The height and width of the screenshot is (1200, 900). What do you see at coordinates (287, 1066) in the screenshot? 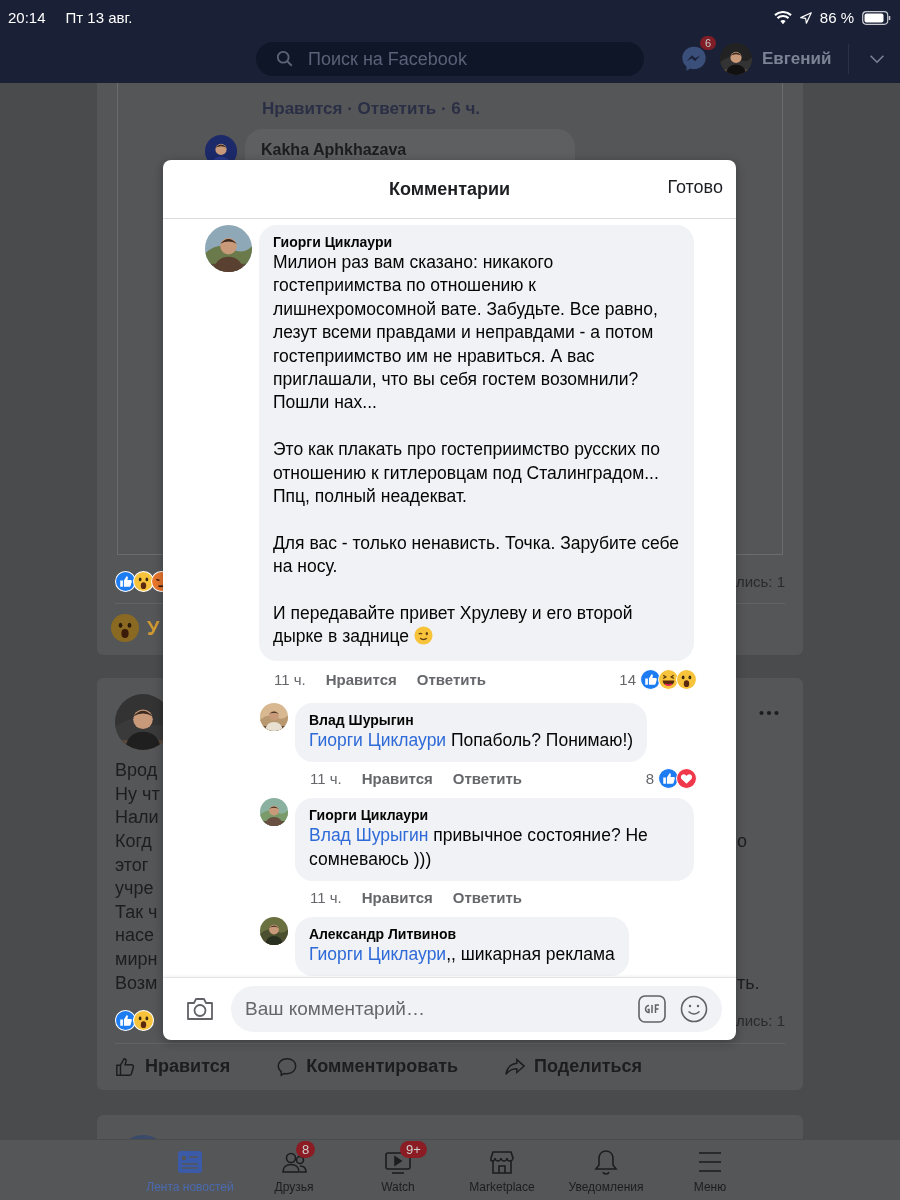
I see `speech-bubble-icon` at bounding box center [287, 1066].